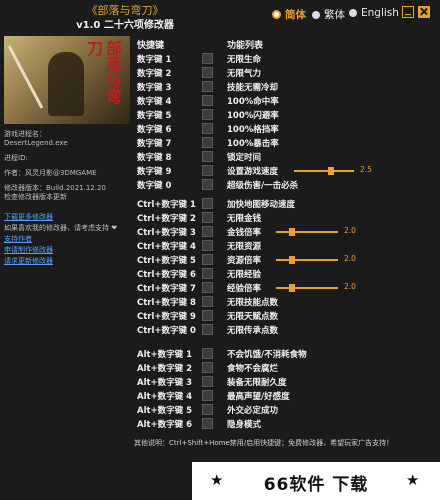 The width and height of the screenshot is (440, 500). What do you see at coordinates (253, 88) in the screenshot?
I see `cheat-label: 技能无需冷却` at bounding box center [253, 88].